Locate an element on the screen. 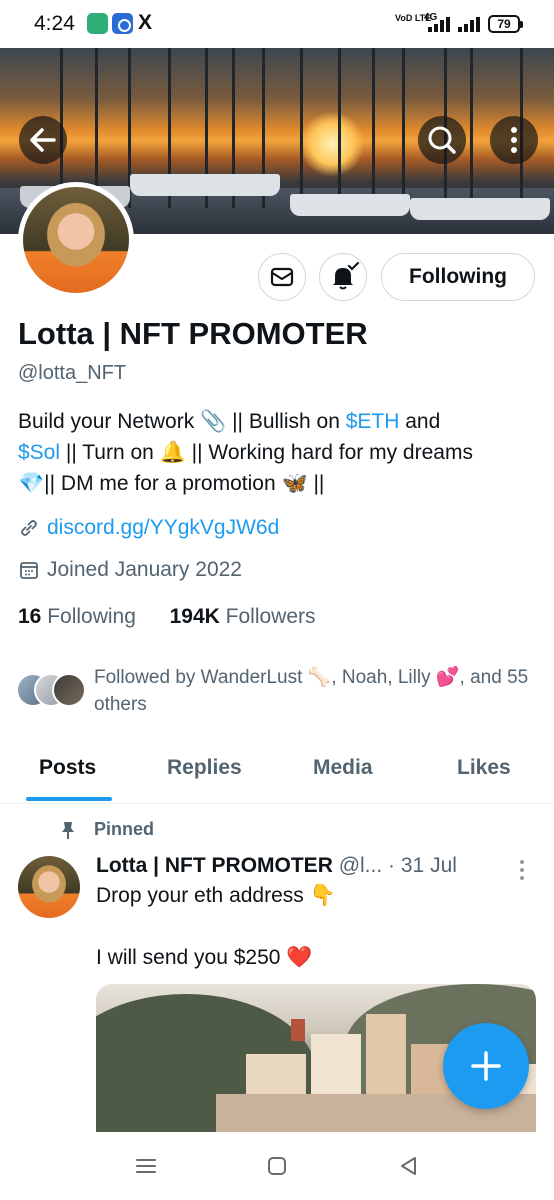  profile-tabs: Posts Replies Media Likes is located at coordinates (277, 772).